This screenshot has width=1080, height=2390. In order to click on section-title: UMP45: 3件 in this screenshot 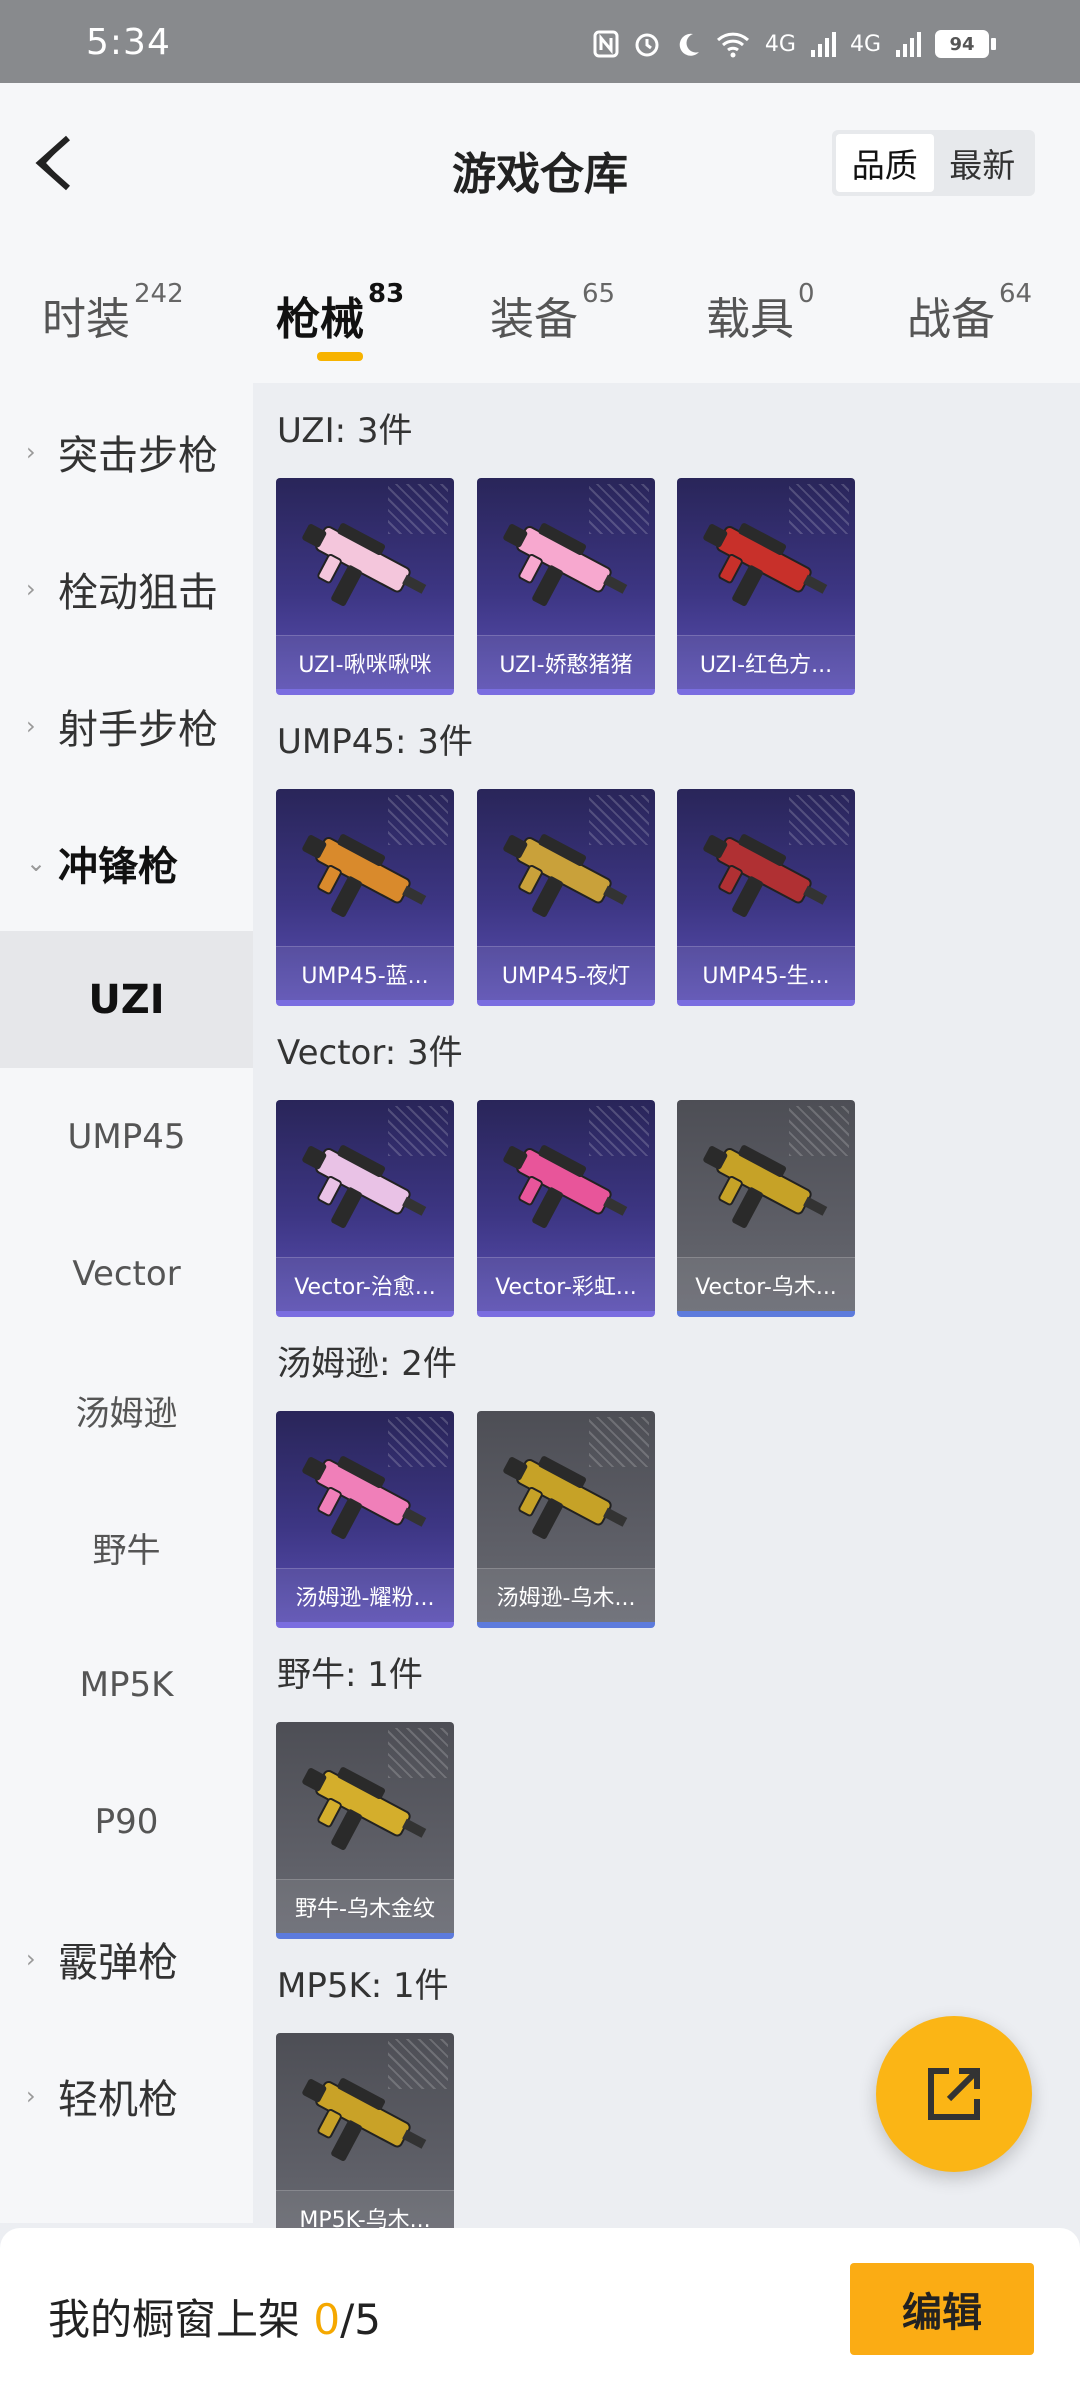, I will do `click(375, 742)`.